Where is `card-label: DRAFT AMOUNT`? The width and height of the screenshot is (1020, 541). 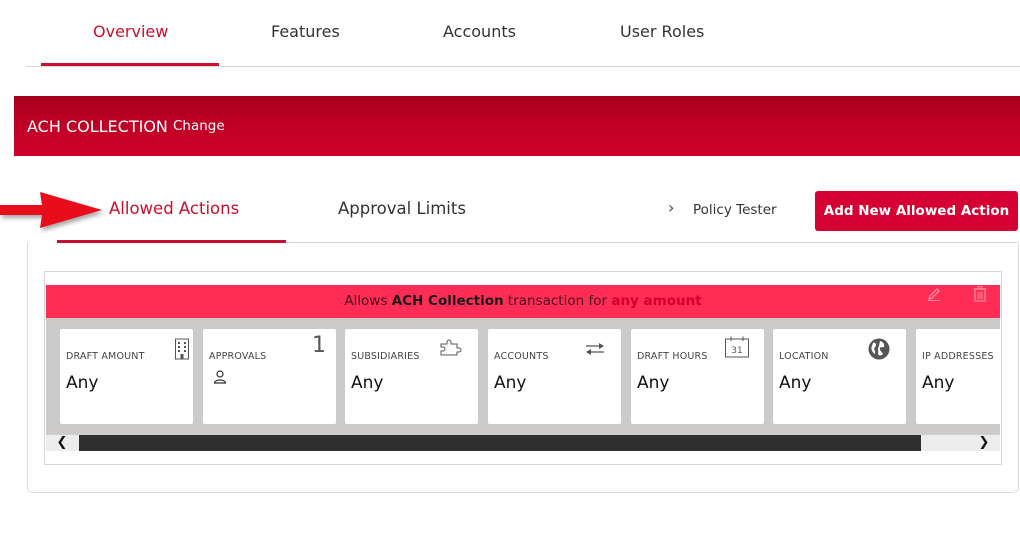
card-label: DRAFT AMOUNT is located at coordinates (105, 356).